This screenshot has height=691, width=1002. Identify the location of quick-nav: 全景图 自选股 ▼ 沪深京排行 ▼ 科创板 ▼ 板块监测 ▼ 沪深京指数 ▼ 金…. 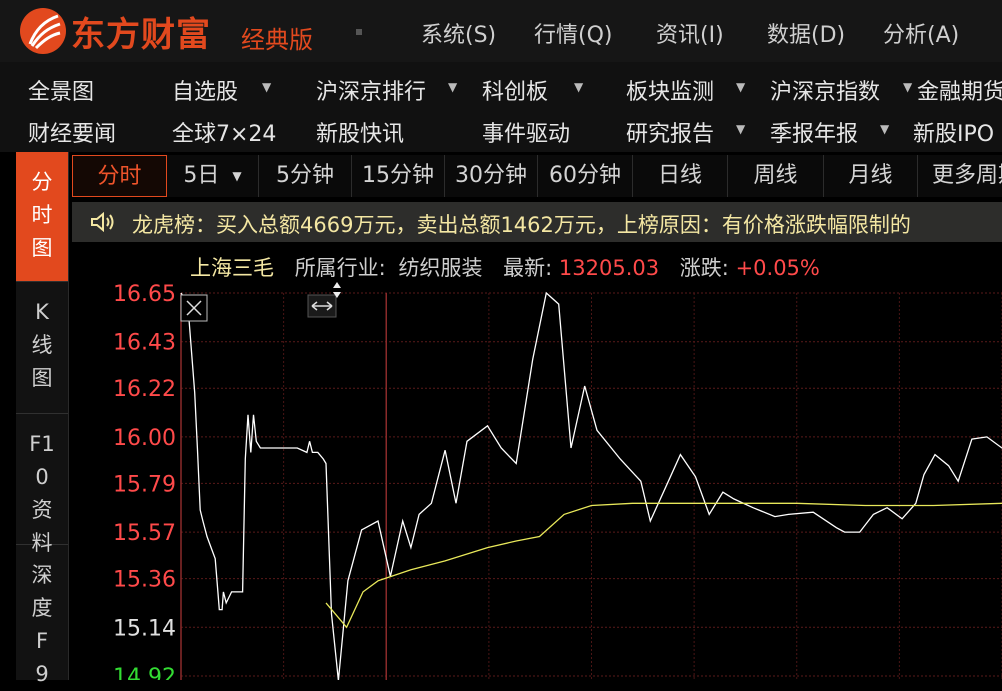
(501, 107).